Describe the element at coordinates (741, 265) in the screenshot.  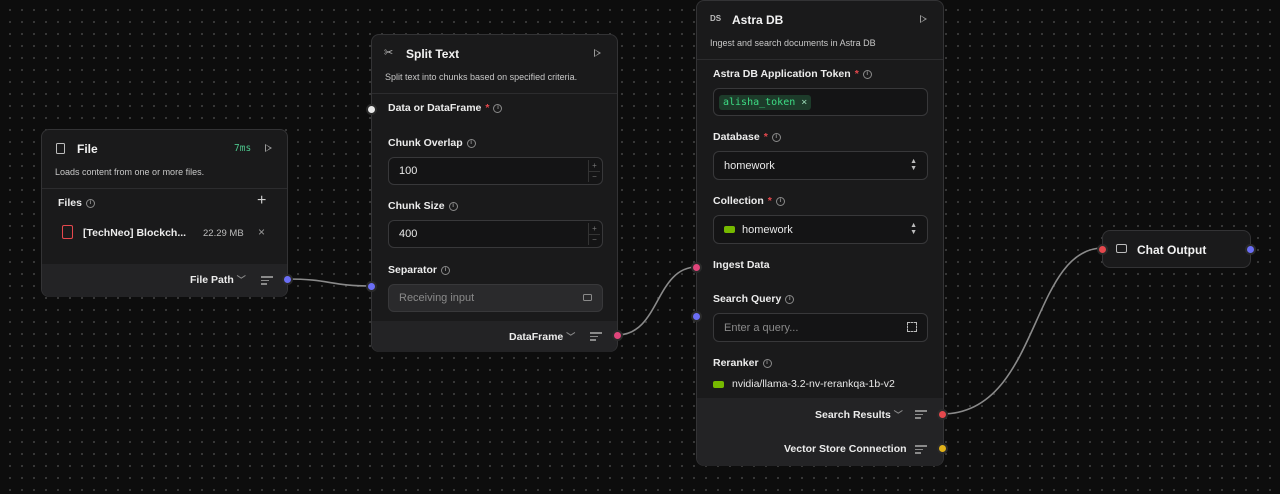
I see `ingest-data-label: Ingest Data` at that location.